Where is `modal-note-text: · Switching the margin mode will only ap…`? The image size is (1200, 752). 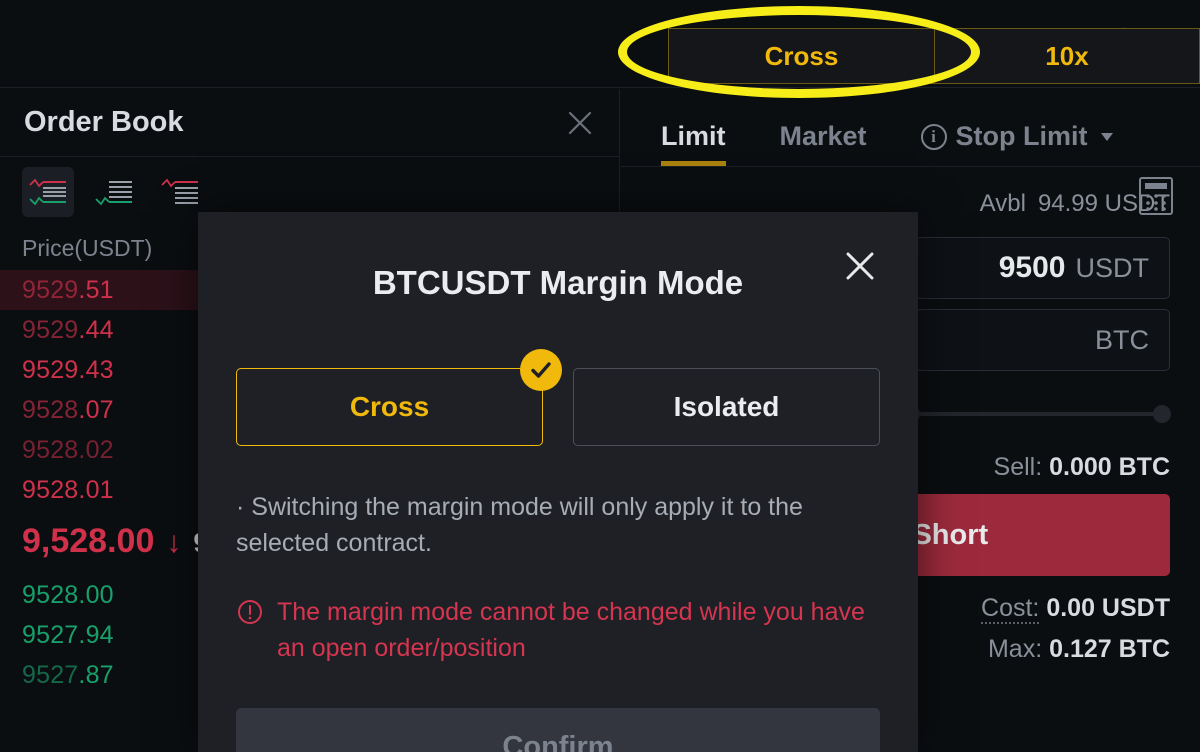 modal-note-text: · Switching the margin mode will only ap… is located at coordinates (519, 525).